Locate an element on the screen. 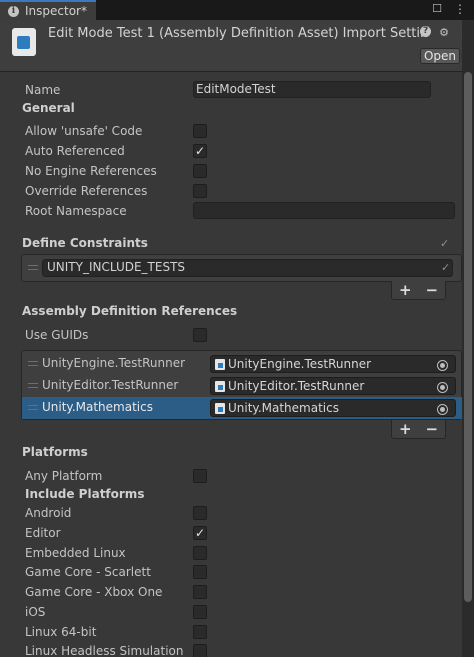 The width and height of the screenshot is (474, 657). root-namespace-field is located at coordinates (324, 210).